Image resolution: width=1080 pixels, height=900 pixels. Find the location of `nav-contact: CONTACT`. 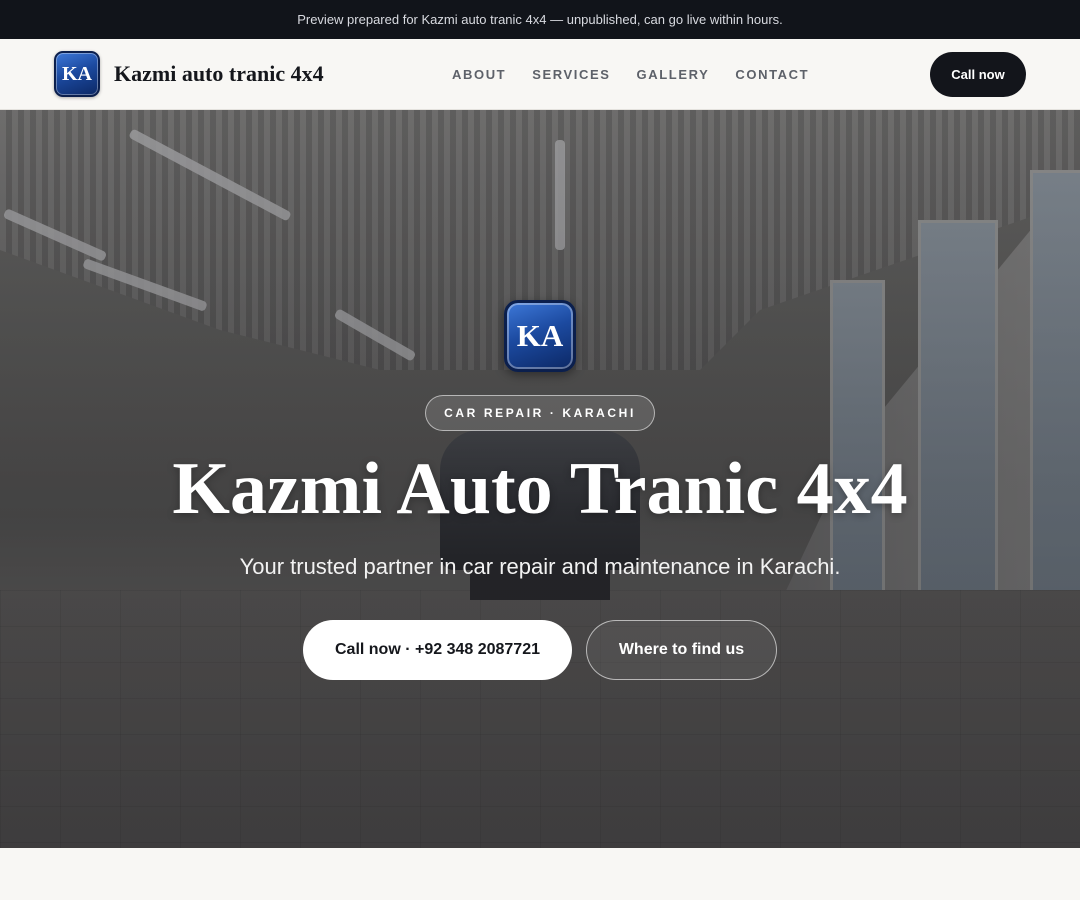

nav-contact: CONTACT is located at coordinates (772, 74).